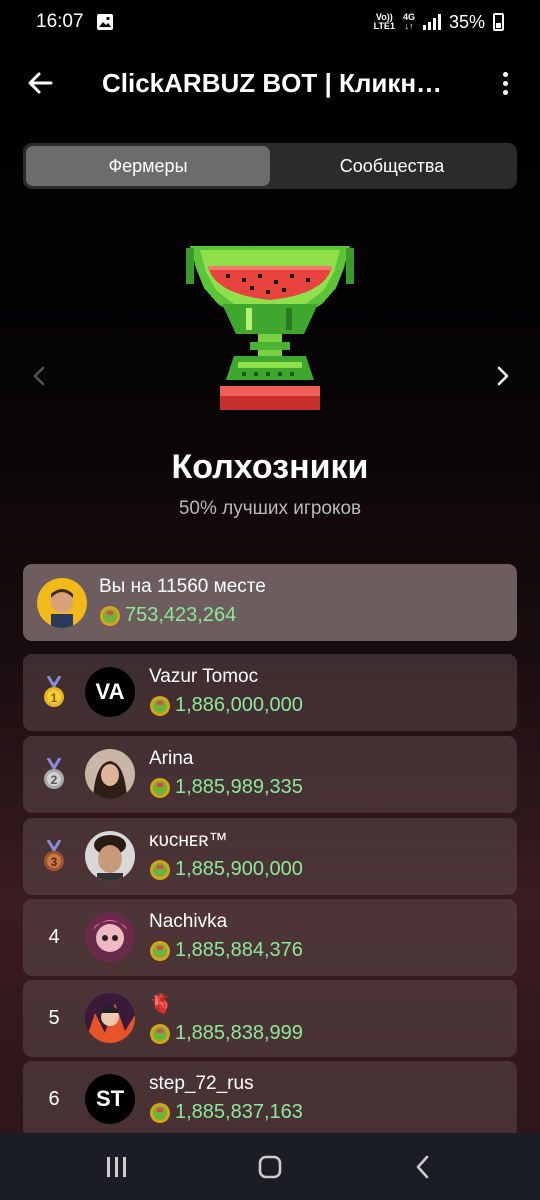  What do you see at coordinates (239, 869) in the screenshot?
I see `player-score: 1,885,900,000` at bounding box center [239, 869].